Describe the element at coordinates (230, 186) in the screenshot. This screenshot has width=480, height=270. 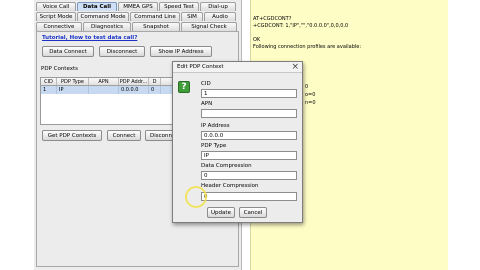
I see `header-compression-label: Header Compression` at that location.